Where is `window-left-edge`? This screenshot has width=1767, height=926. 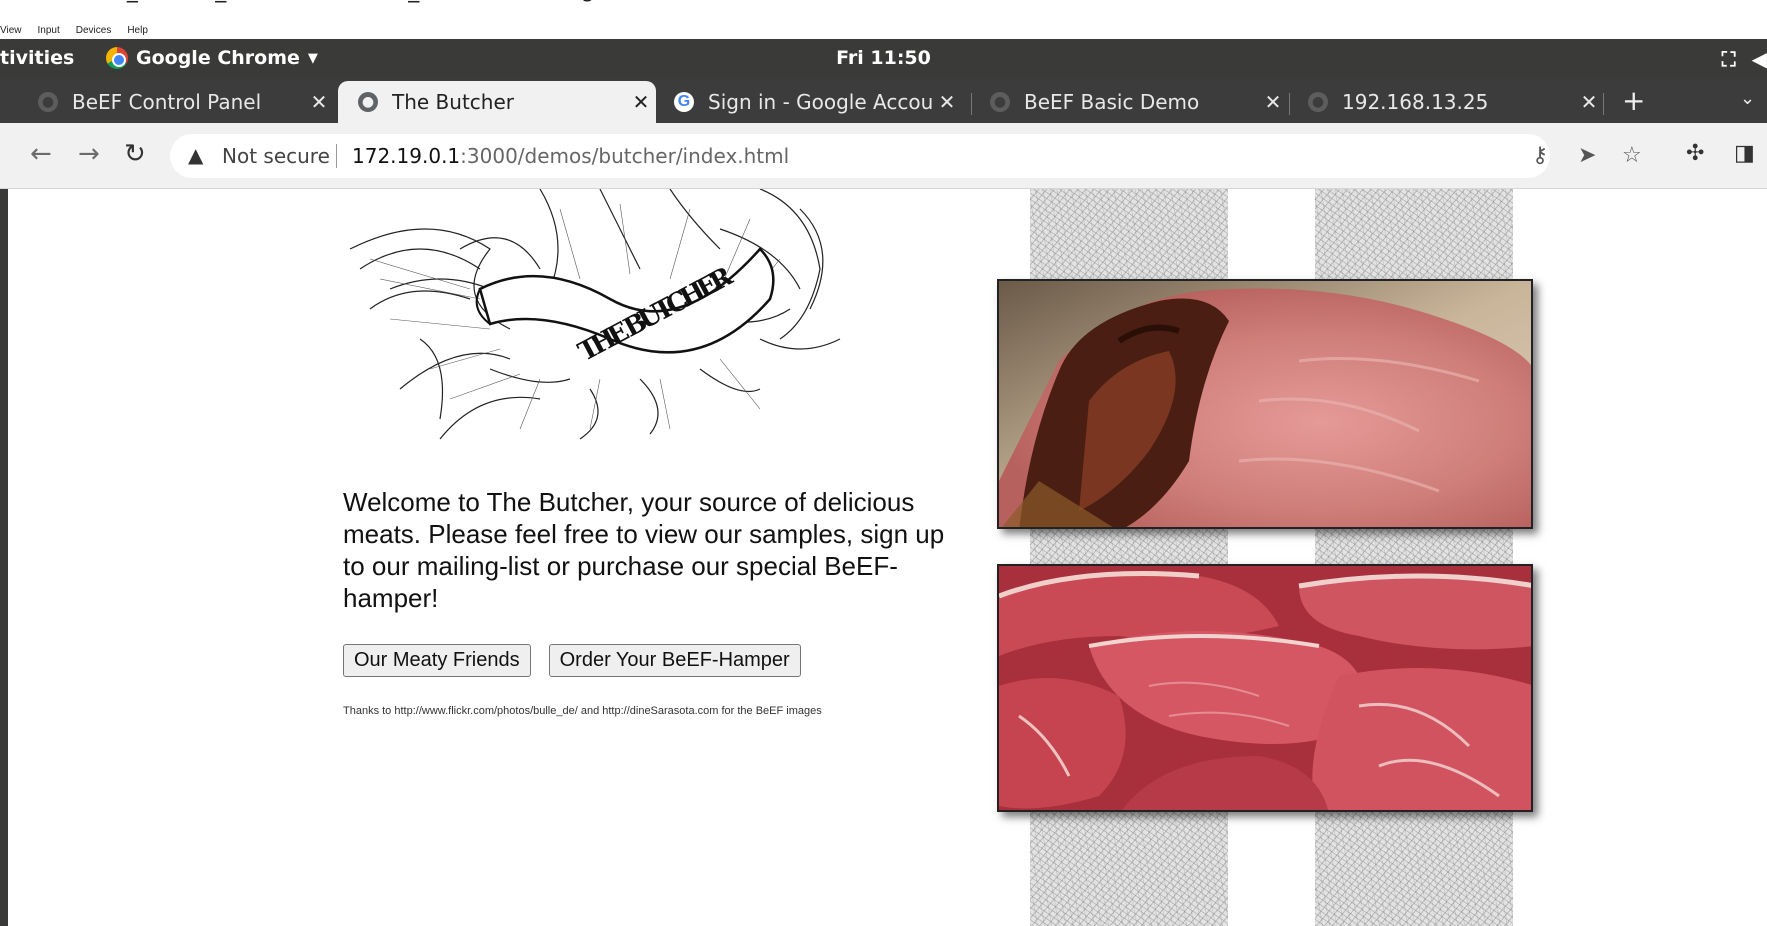
window-left-edge is located at coordinates (4, 557).